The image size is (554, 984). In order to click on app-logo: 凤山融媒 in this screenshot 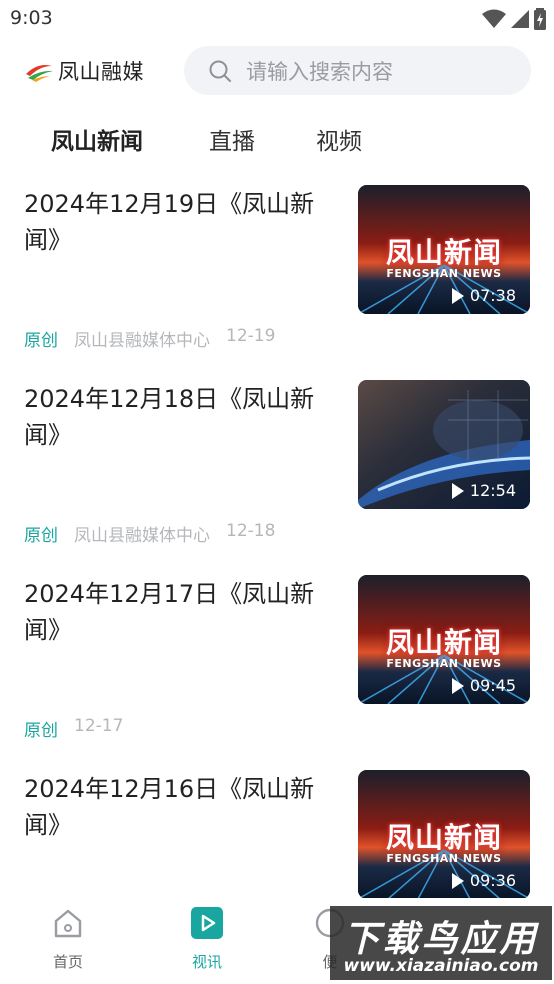, I will do `click(84, 71)`.